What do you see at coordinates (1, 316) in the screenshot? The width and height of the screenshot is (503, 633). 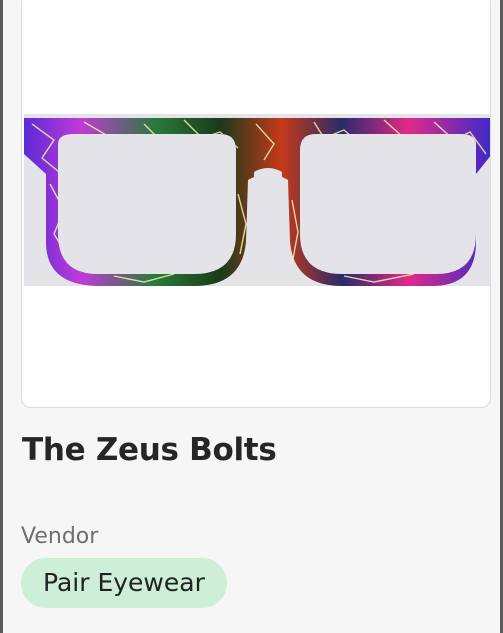 I see `left-window-edge` at bounding box center [1, 316].